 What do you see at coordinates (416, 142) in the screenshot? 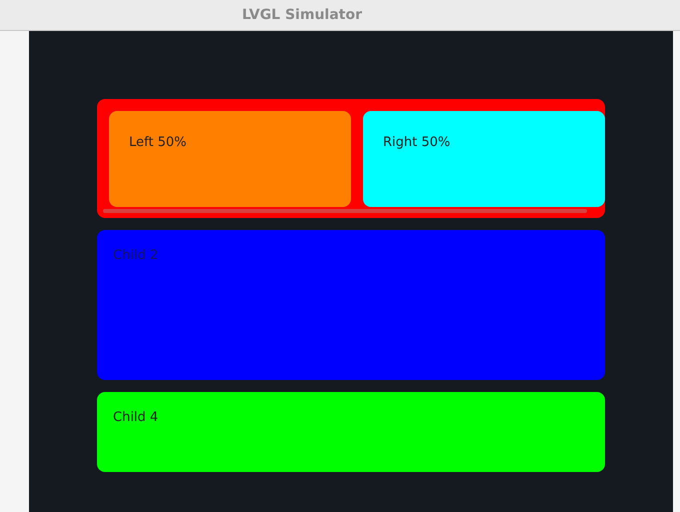
I see `panel-label: Right 50%` at bounding box center [416, 142].